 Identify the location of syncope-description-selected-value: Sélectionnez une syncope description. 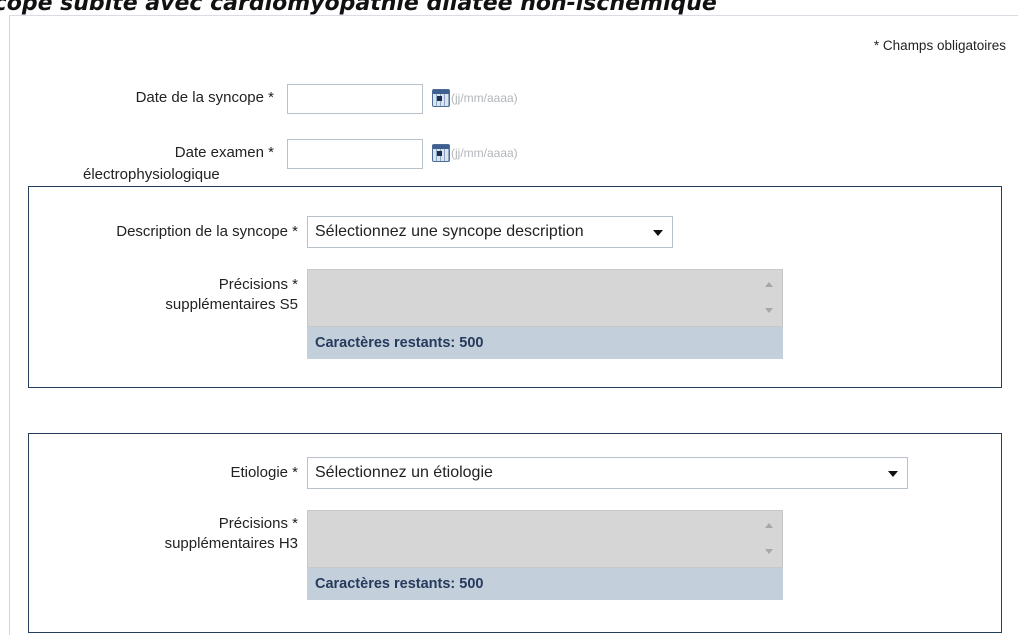
(449, 231).